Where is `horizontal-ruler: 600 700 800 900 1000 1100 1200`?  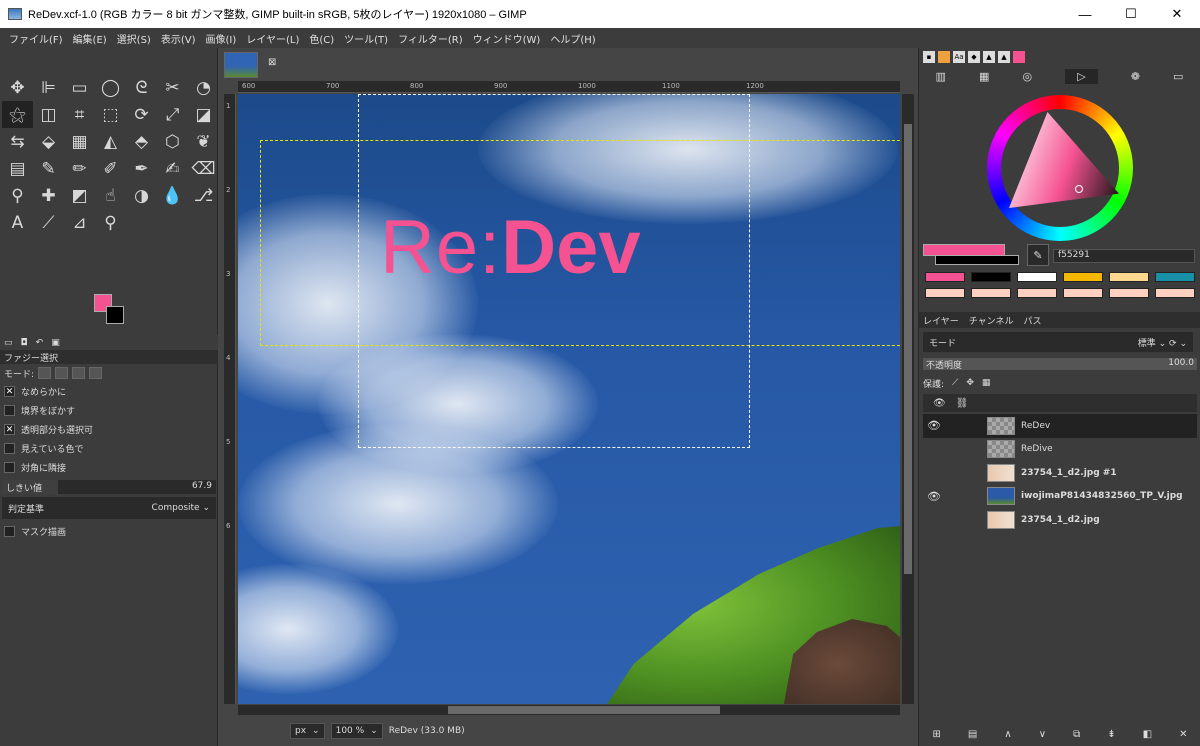
horizontal-ruler: 600 700 800 900 1000 1100 1200 is located at coordinates (569, 87).